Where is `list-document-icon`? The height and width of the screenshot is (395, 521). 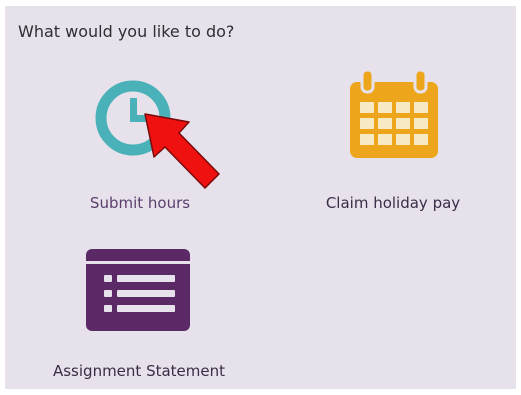
list-document-icon is located at coordinates (138, 290).